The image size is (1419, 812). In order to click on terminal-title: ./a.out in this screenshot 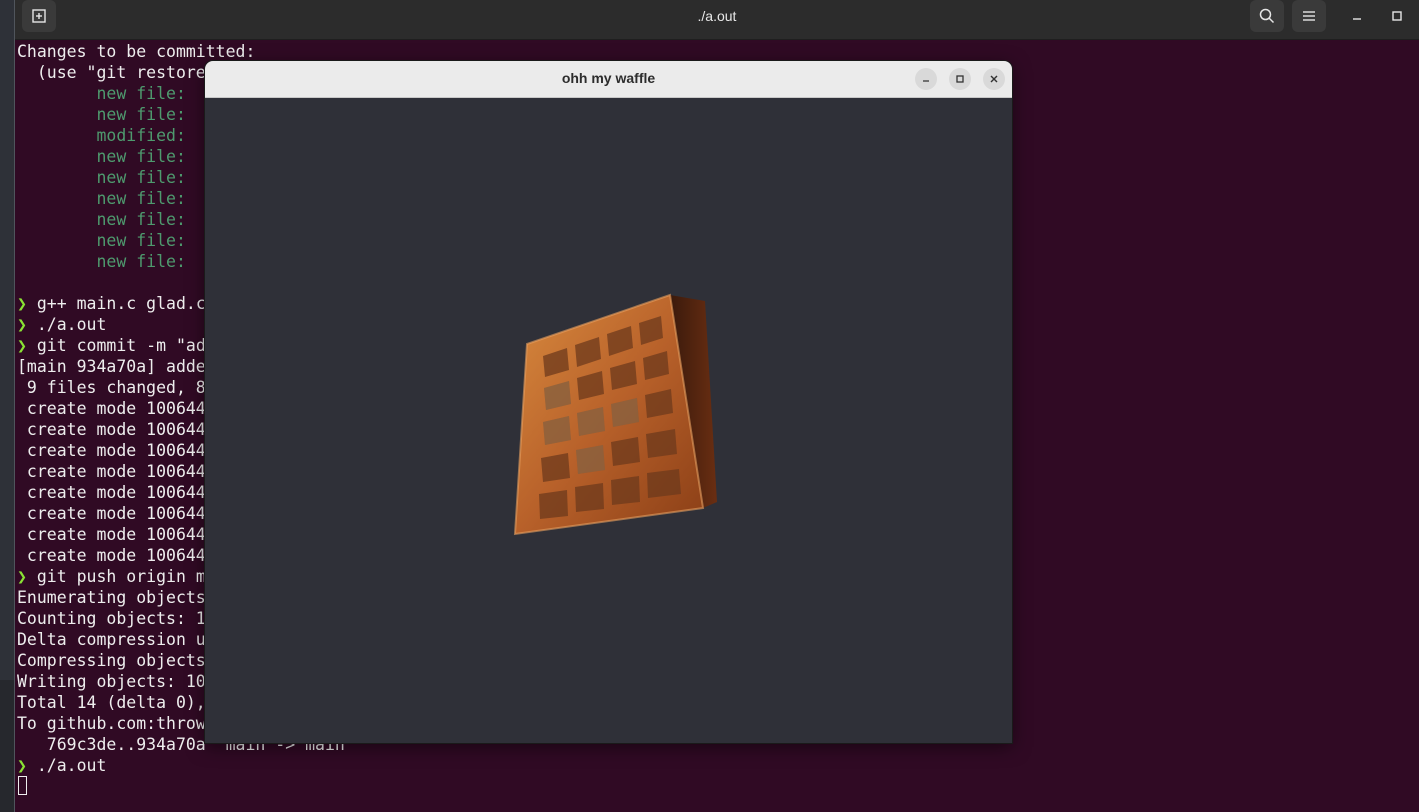, I will do `click(717, 16)`.